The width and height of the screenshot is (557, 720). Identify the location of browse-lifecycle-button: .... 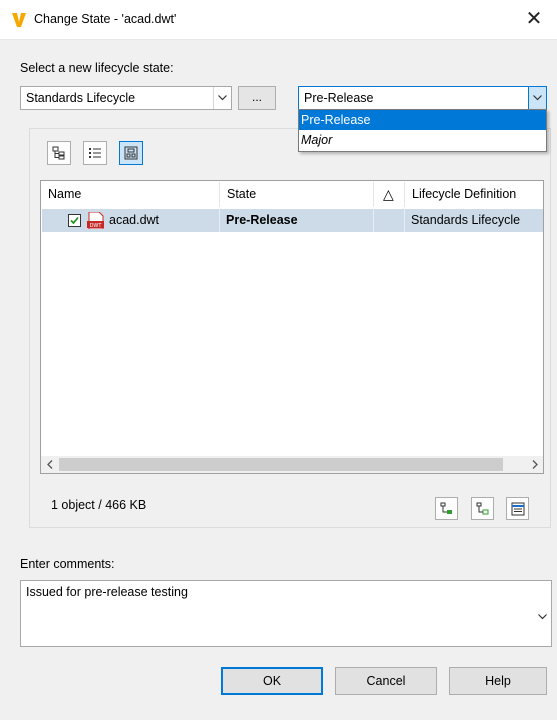
(257, 98).